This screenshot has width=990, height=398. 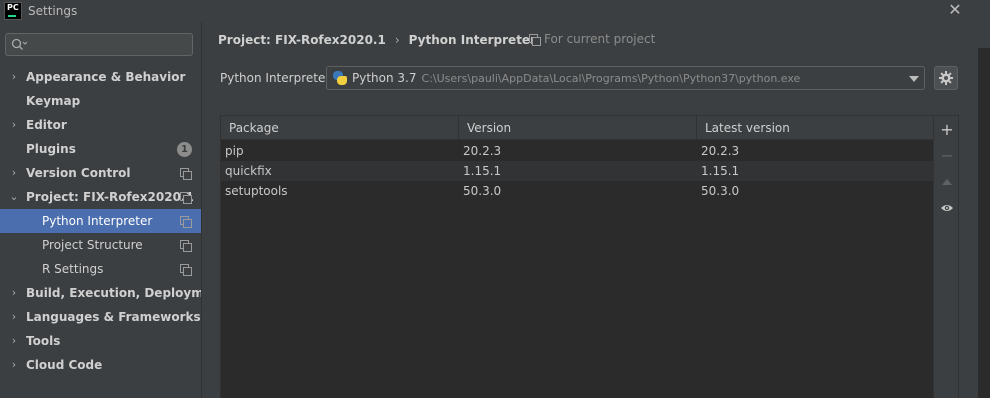 What do you see at coordinates (248, 171) in the screenshot?
I see `package-name: quickfix` at bounding box center [248, 171].